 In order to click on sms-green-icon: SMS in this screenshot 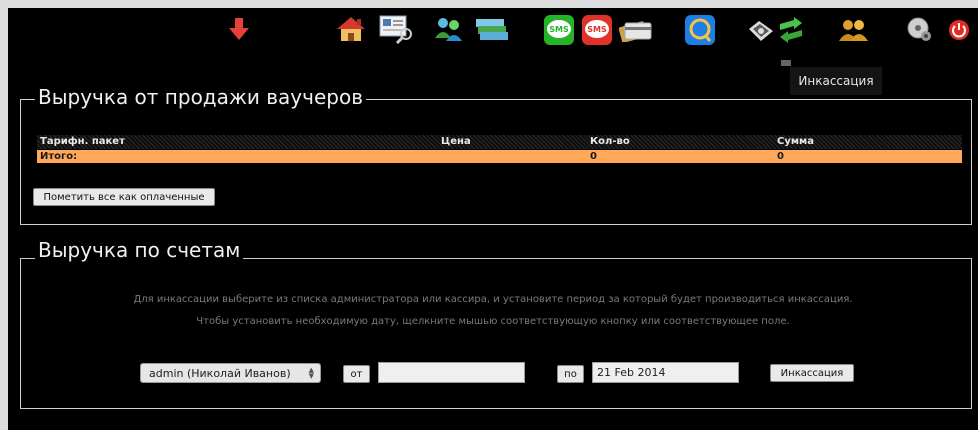, I will do `click(559, 30)`.